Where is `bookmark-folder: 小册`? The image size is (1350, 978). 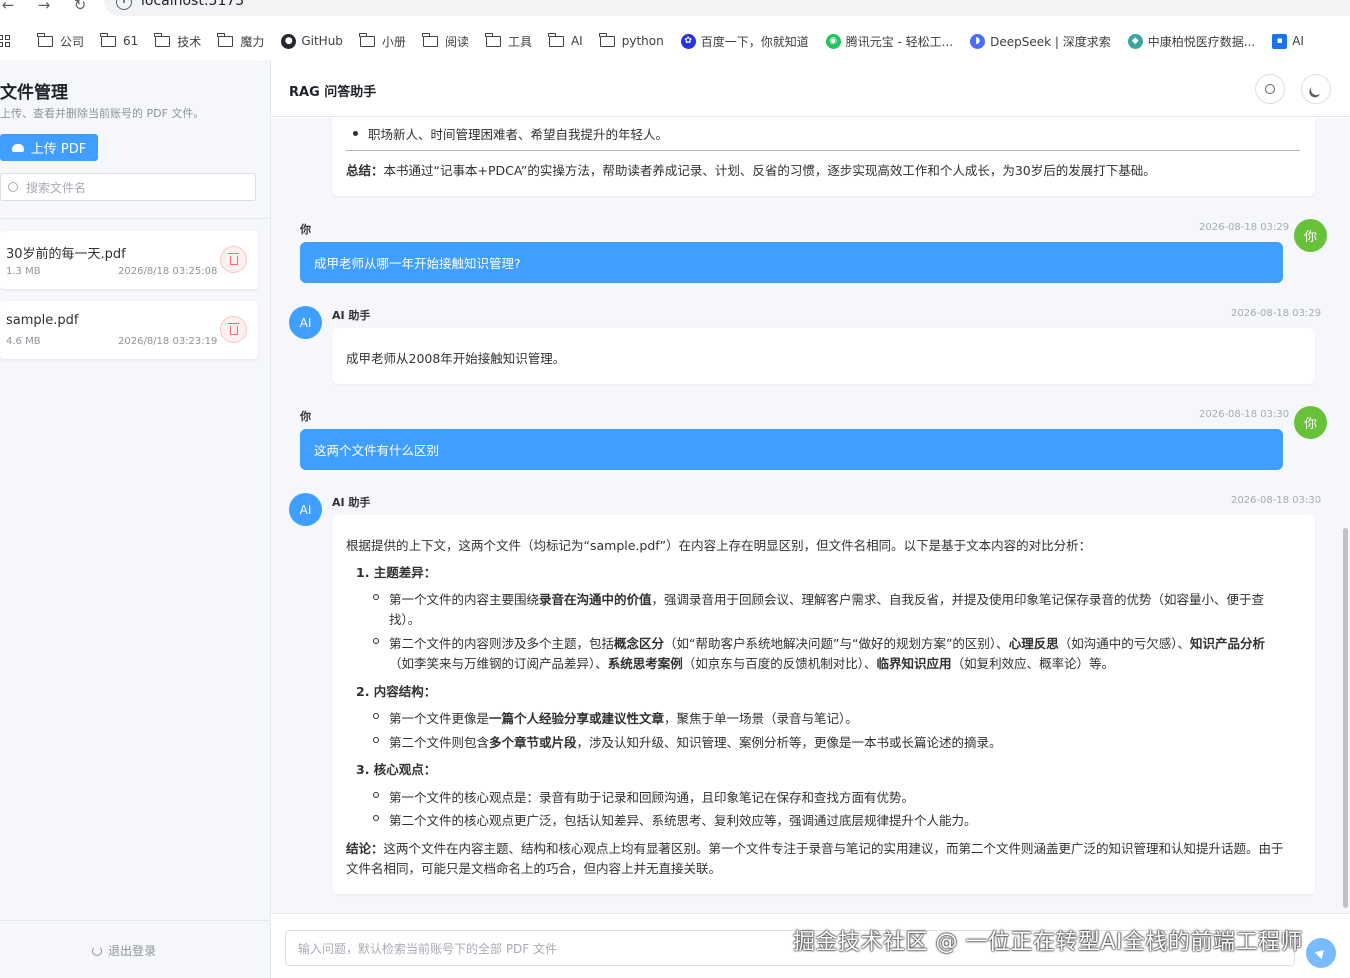
bookmark-folder: 小册 is located at coordinates (382, 41).